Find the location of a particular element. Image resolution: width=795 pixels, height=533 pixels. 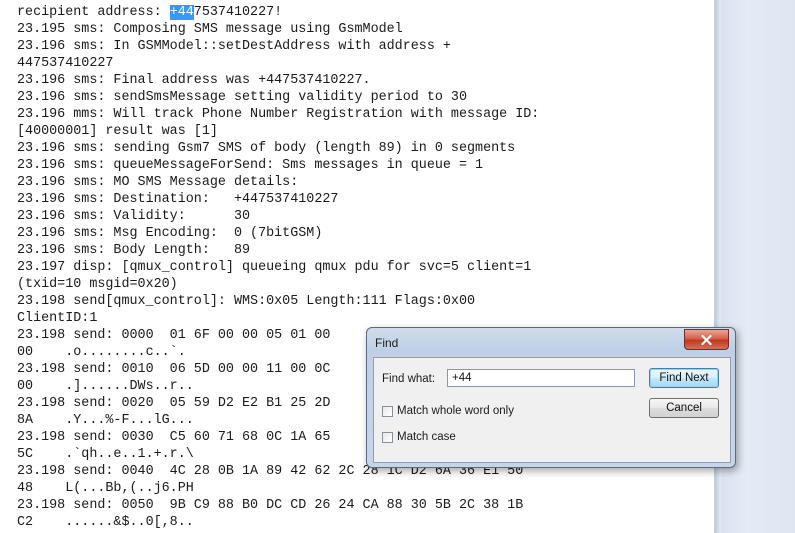

log-line: [40000001] result was [1] is located at coordinates (117, 131).